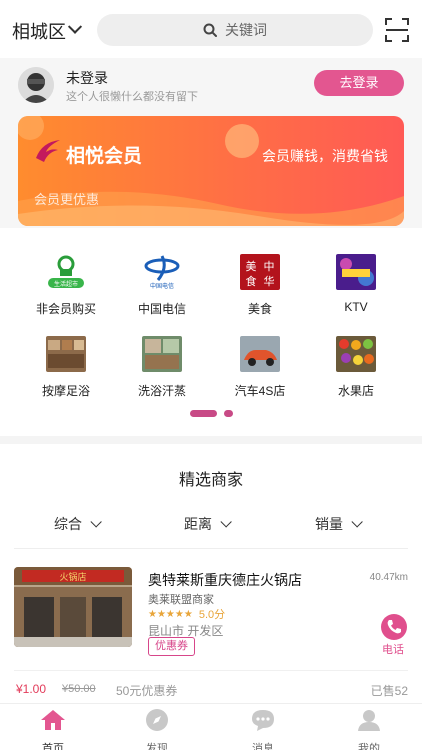  I want to click on category-label: 中国电信, so click(161, 309).